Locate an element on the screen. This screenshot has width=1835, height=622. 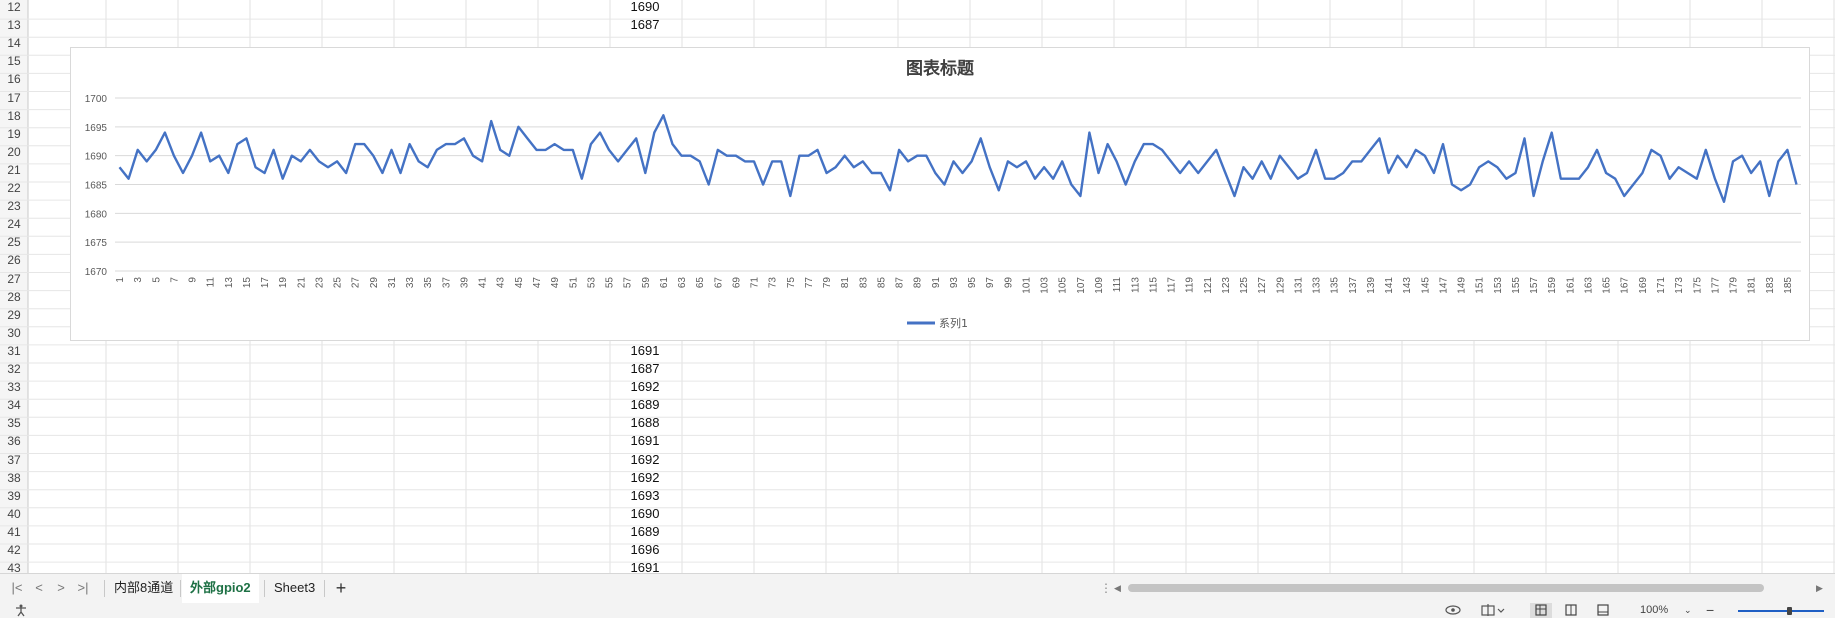
x-tick-label: 139 is located at coordinates (1371, 285).